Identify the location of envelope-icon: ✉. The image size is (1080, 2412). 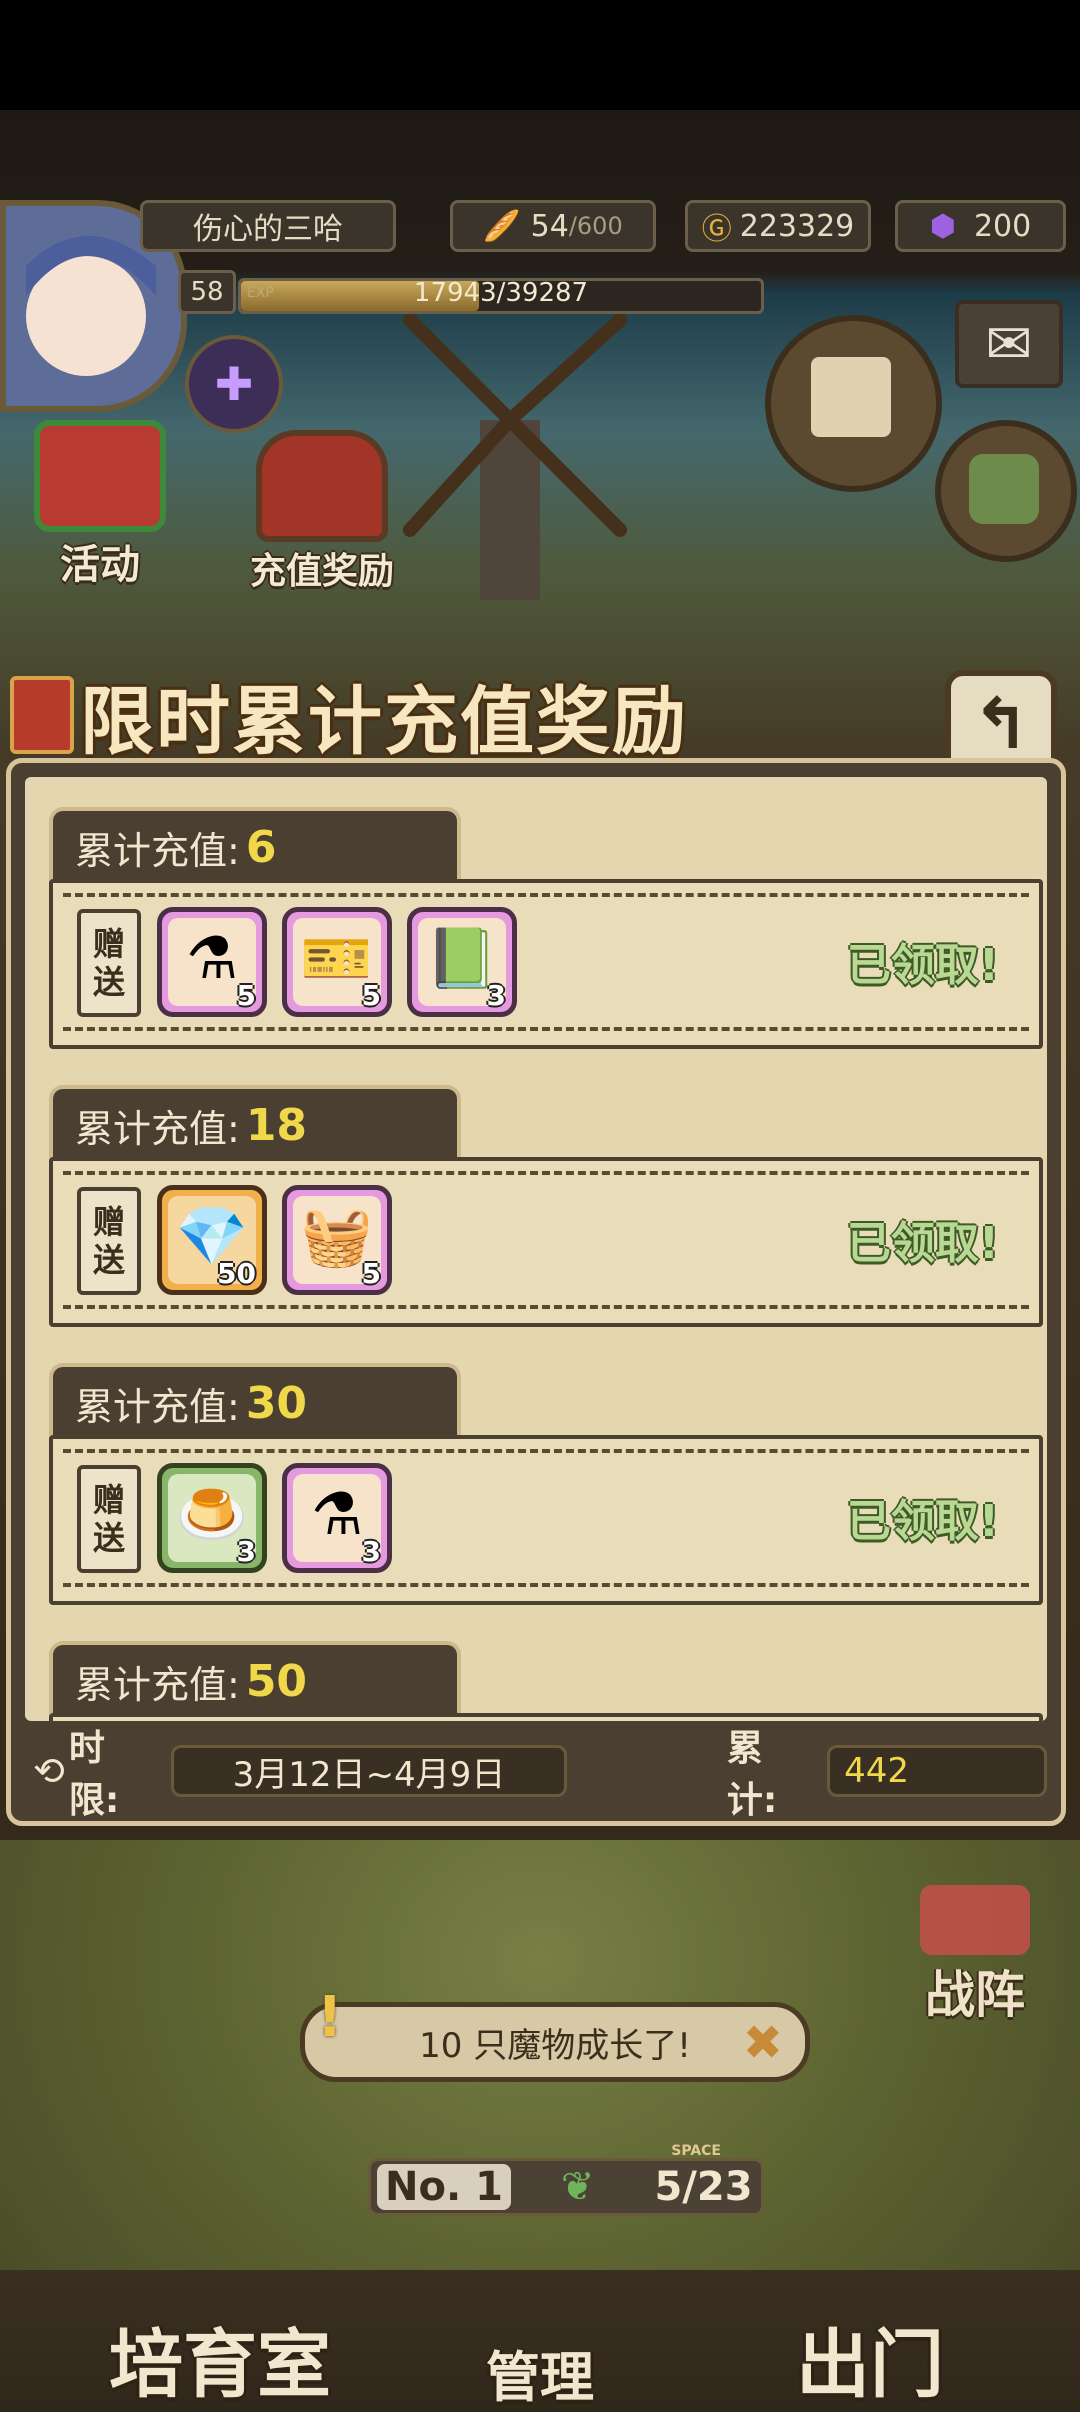
(1009, 344).